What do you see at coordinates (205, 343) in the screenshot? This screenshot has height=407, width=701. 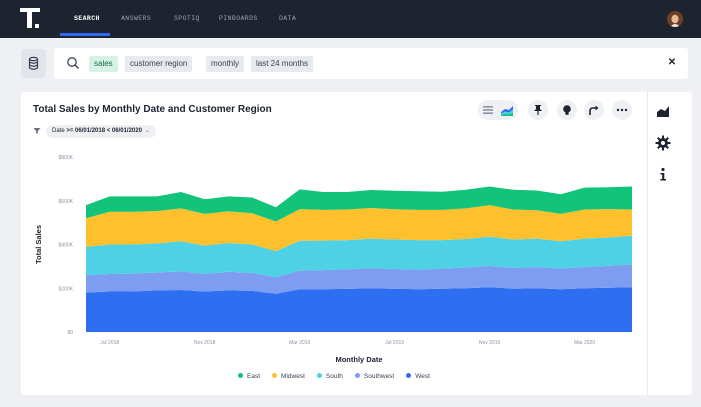 I see `x-tick-label: Nov 2018` at bounding box center [205, 343].